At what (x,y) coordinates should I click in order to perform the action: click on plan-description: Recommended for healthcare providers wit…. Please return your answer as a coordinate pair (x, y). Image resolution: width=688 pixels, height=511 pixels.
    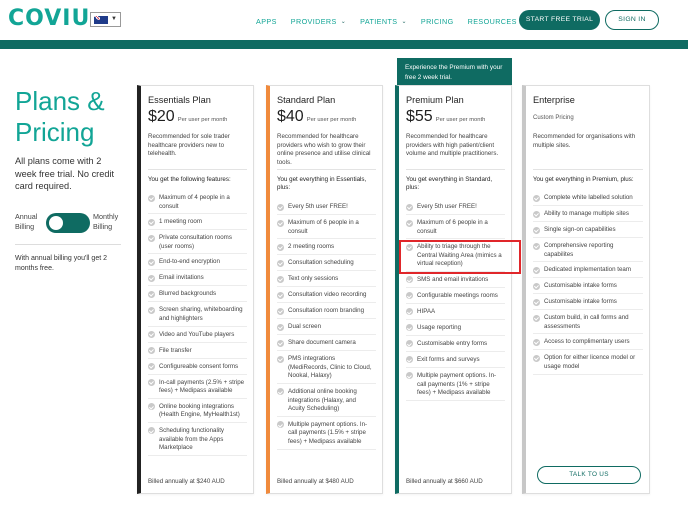
    Looking at the image, I should click on (452, 145).